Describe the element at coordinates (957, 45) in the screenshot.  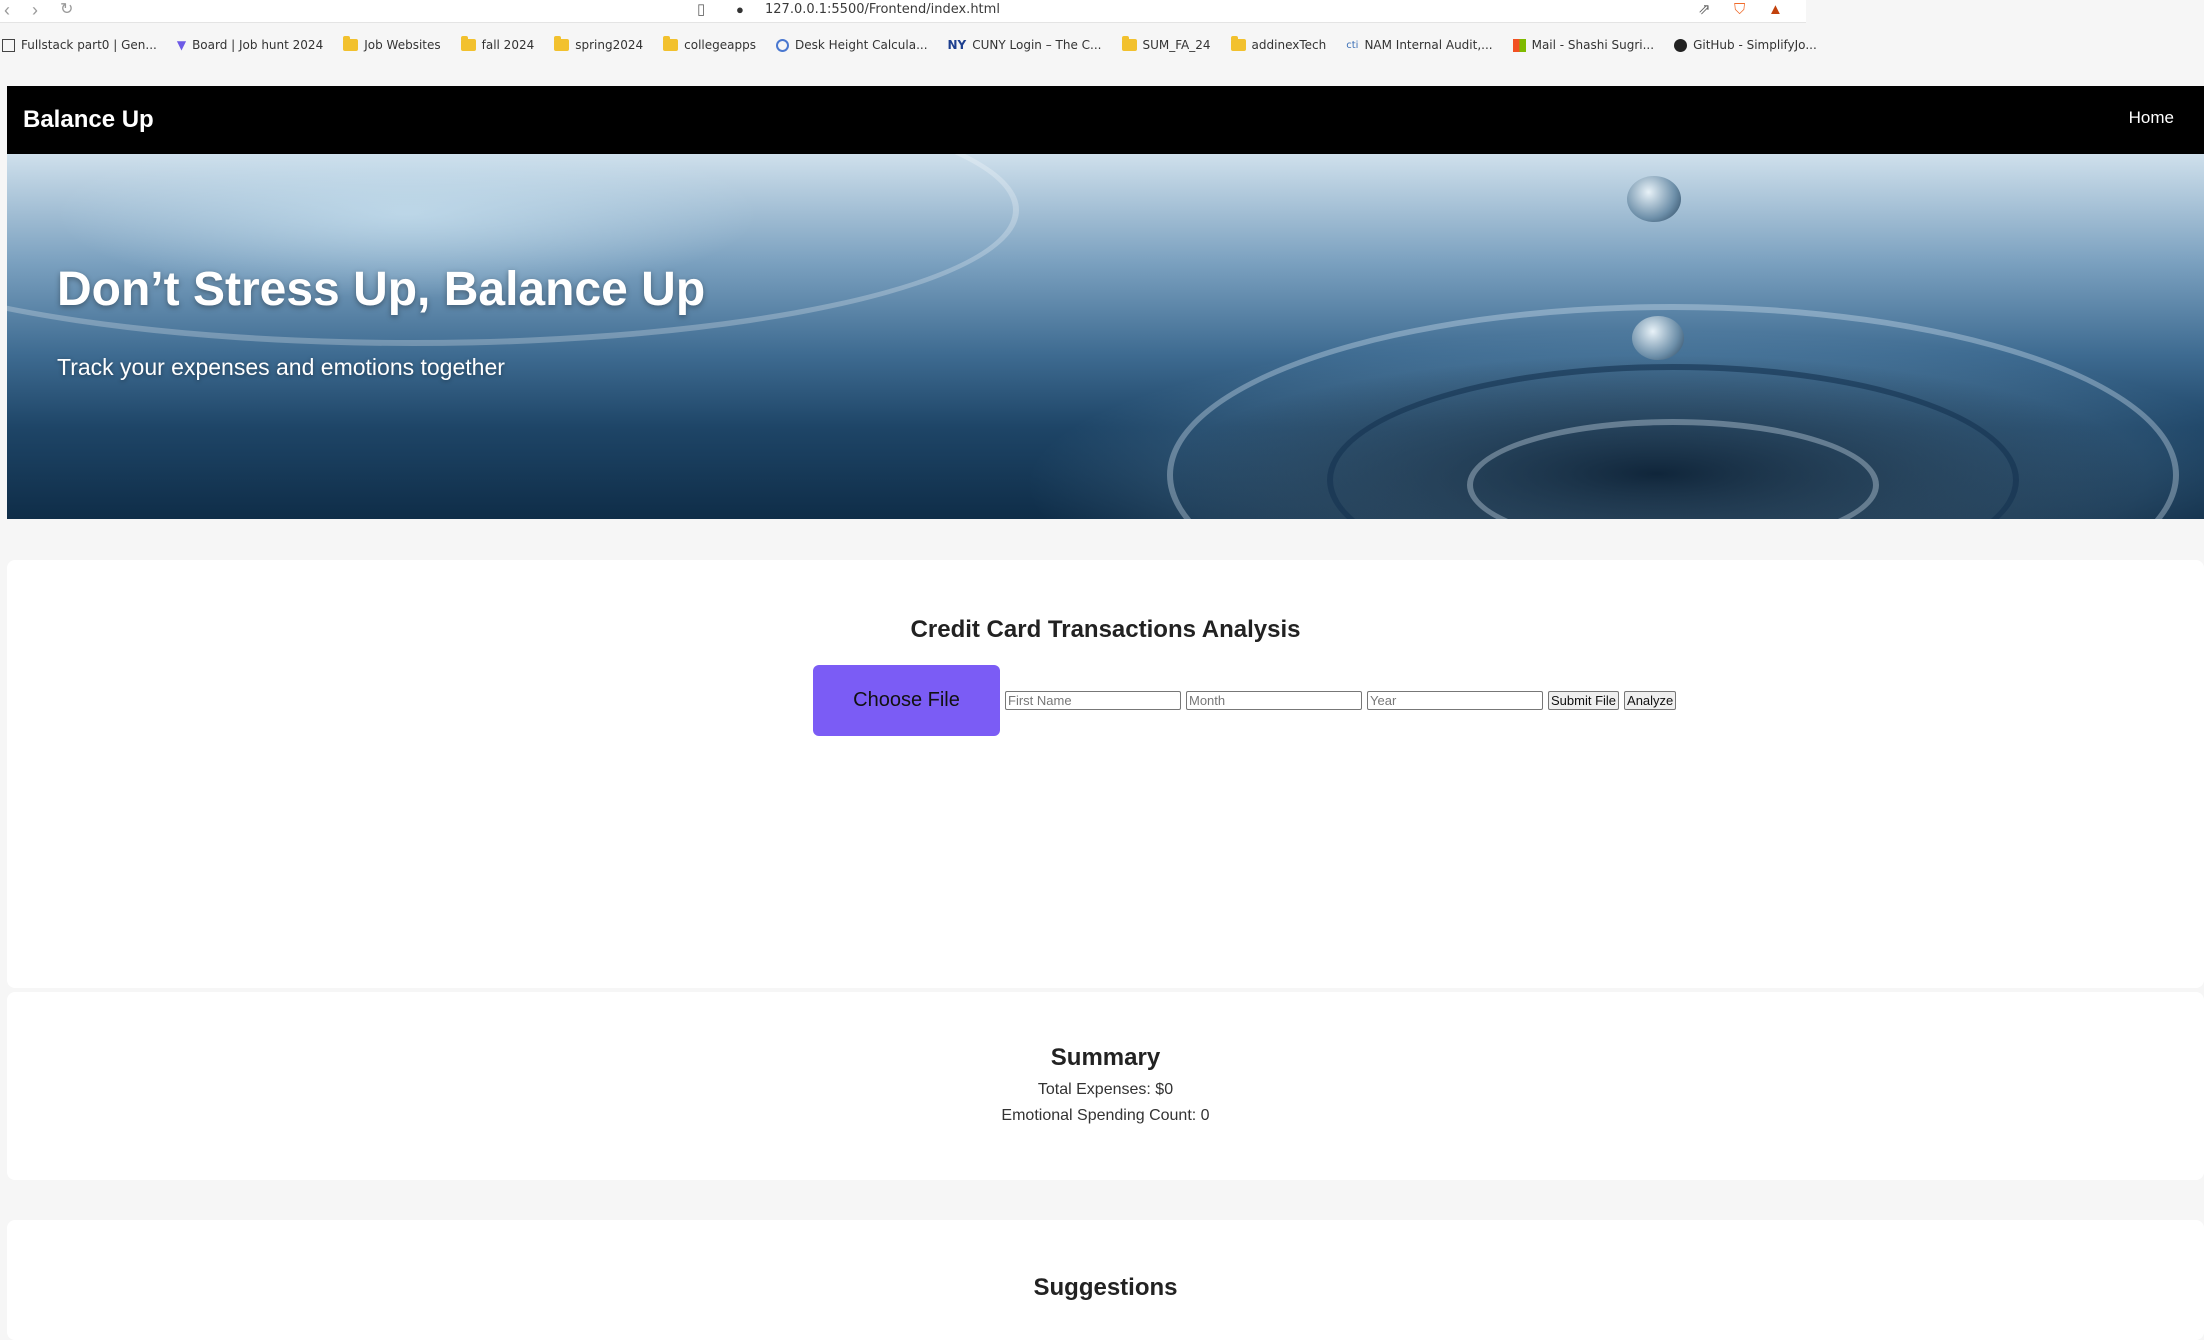
I see `cuny-icon: NY` at that location.